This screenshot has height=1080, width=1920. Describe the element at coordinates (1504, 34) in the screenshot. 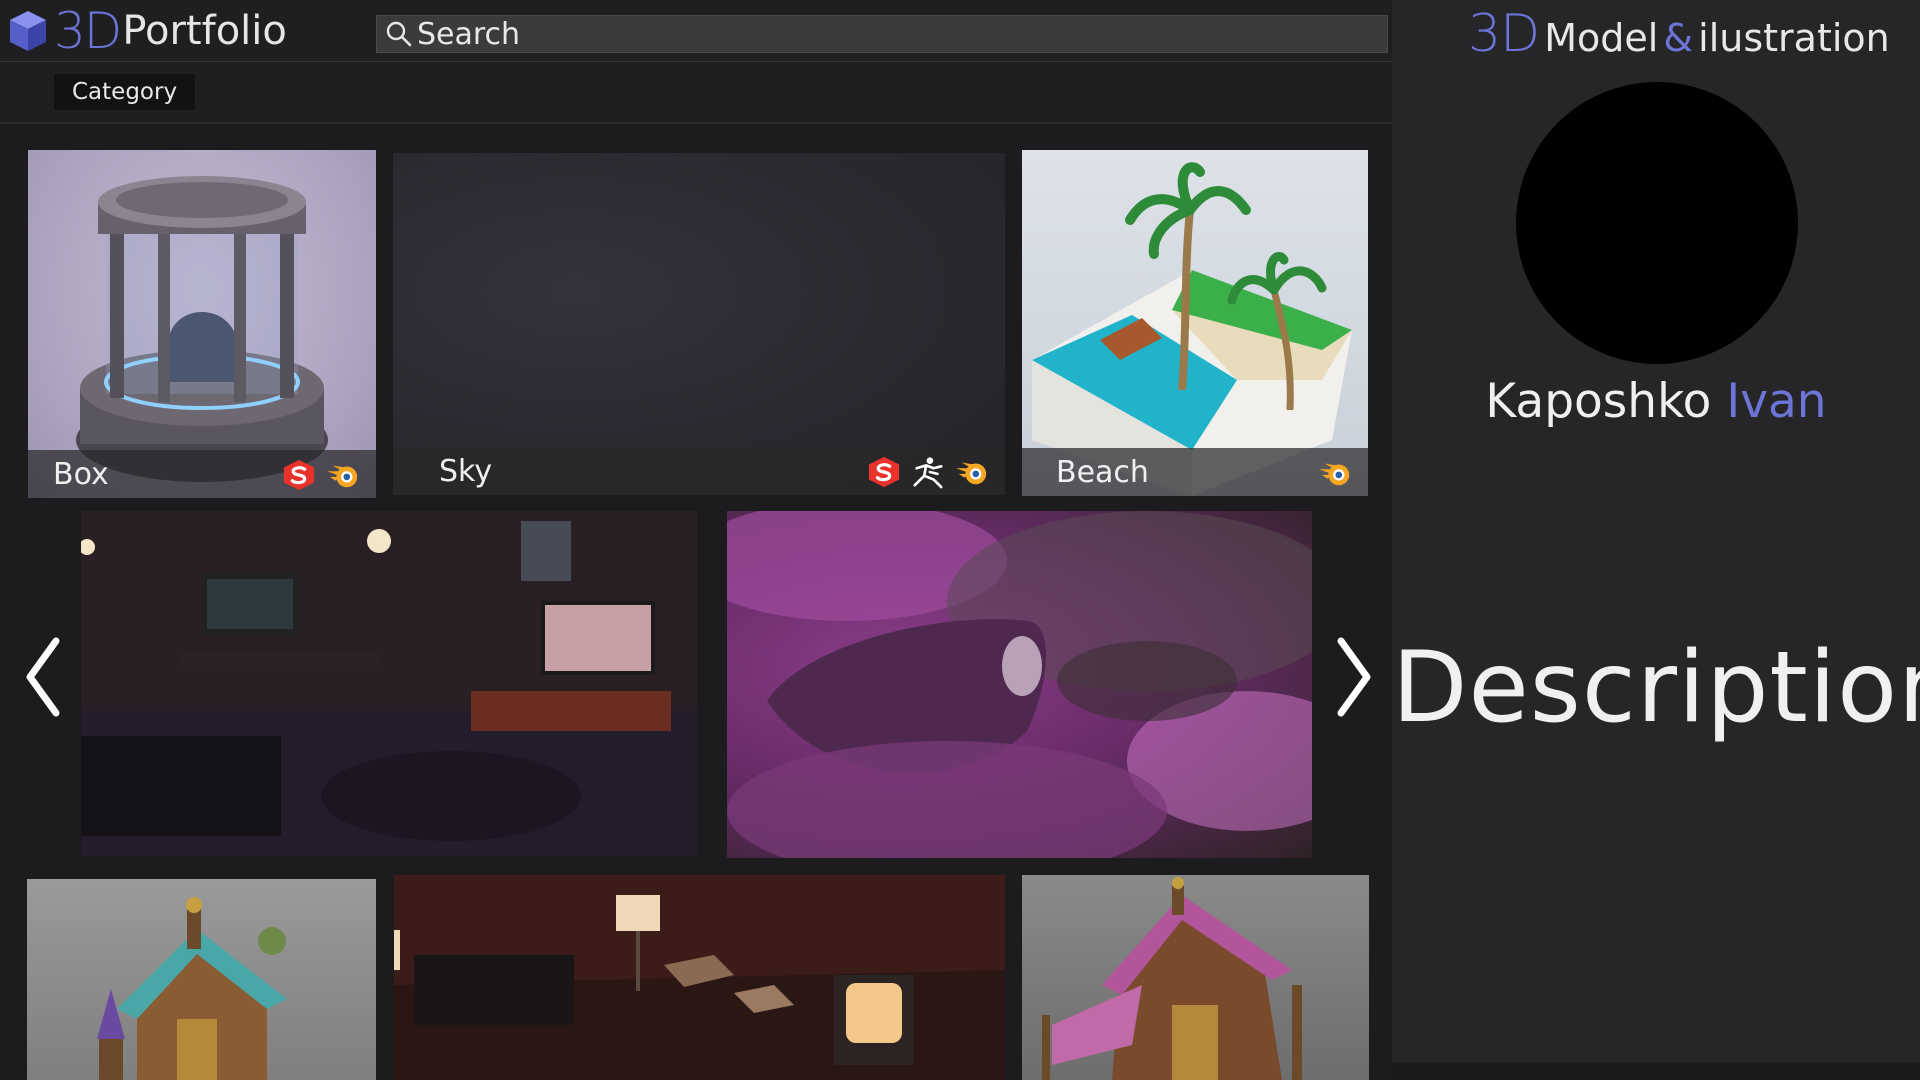

I see `title-3d: 3D` at that location.